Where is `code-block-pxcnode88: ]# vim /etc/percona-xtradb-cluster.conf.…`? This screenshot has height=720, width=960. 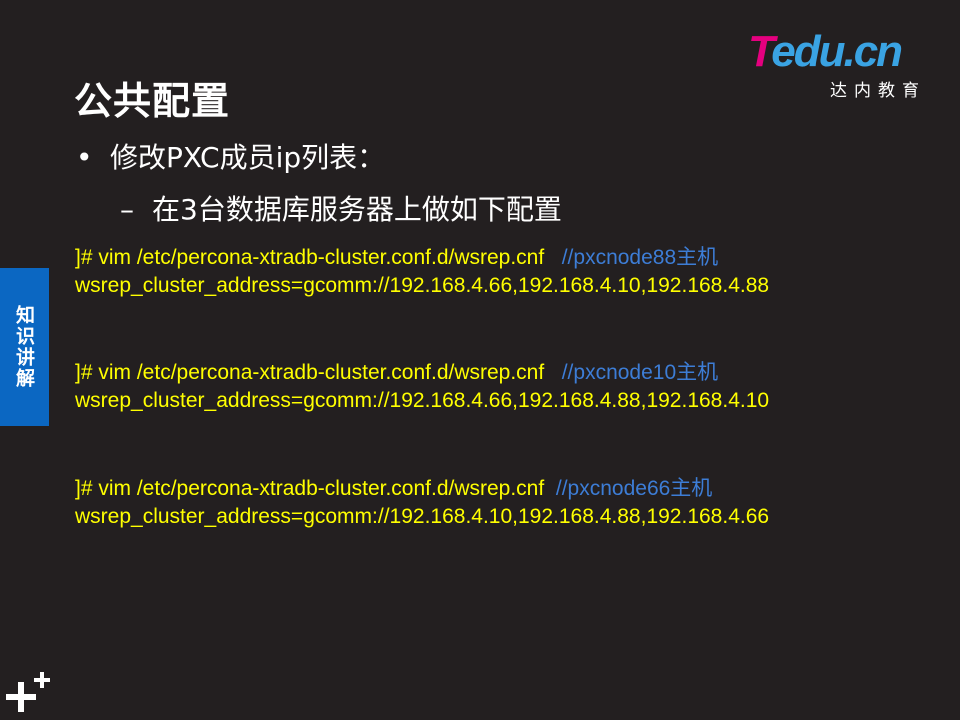 code-block-pxcnode88: ]# vim /etc/percona-xtradb-cluster.conf.… is located at coordinates (422, 272).